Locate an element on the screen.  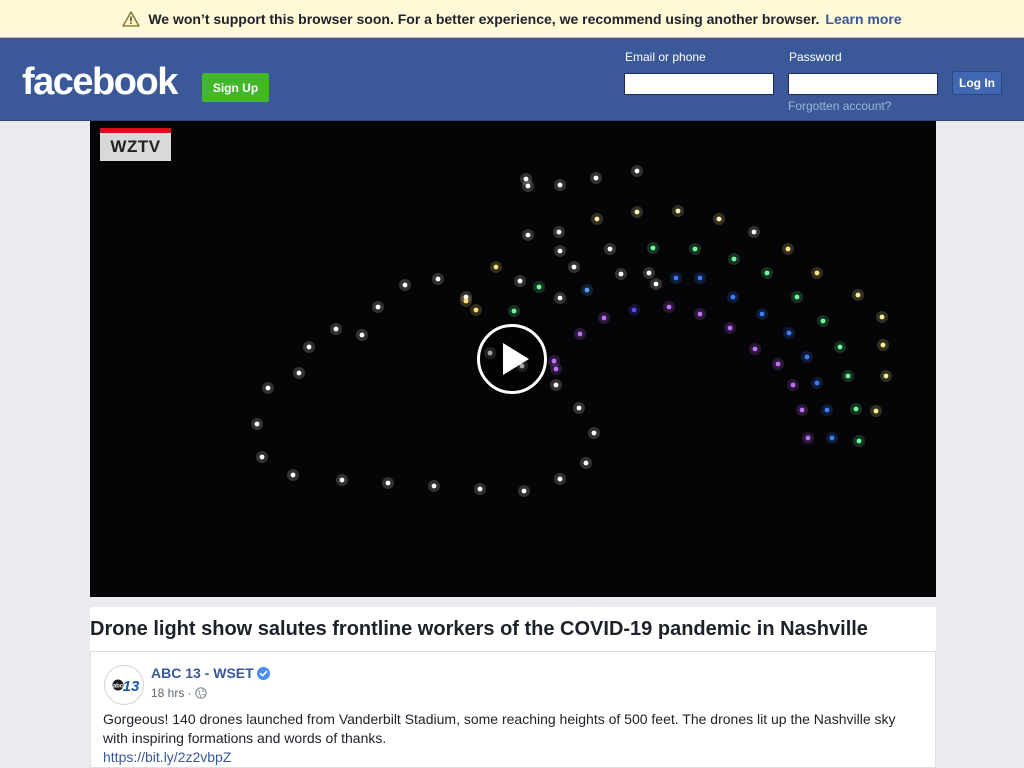
play-button is located at coordinates (512, 359).